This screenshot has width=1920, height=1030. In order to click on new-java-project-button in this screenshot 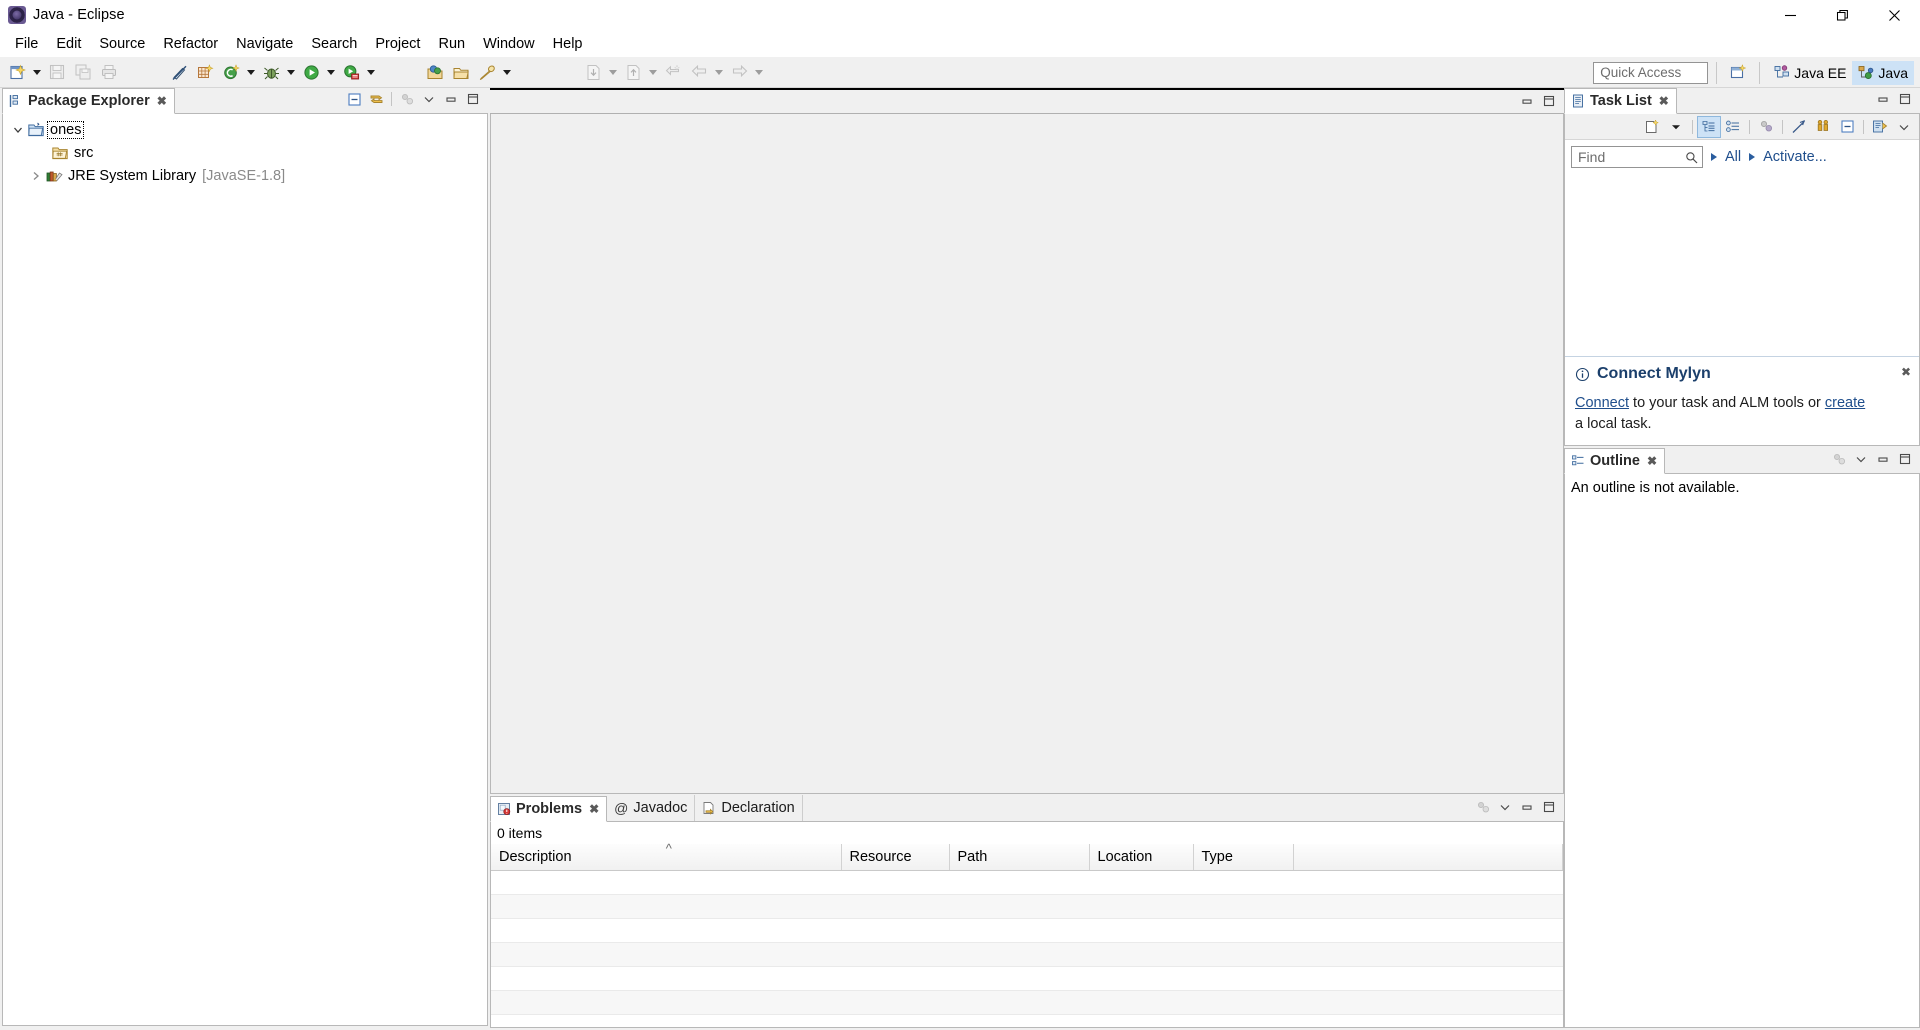, I will do `click(205, 72)`.